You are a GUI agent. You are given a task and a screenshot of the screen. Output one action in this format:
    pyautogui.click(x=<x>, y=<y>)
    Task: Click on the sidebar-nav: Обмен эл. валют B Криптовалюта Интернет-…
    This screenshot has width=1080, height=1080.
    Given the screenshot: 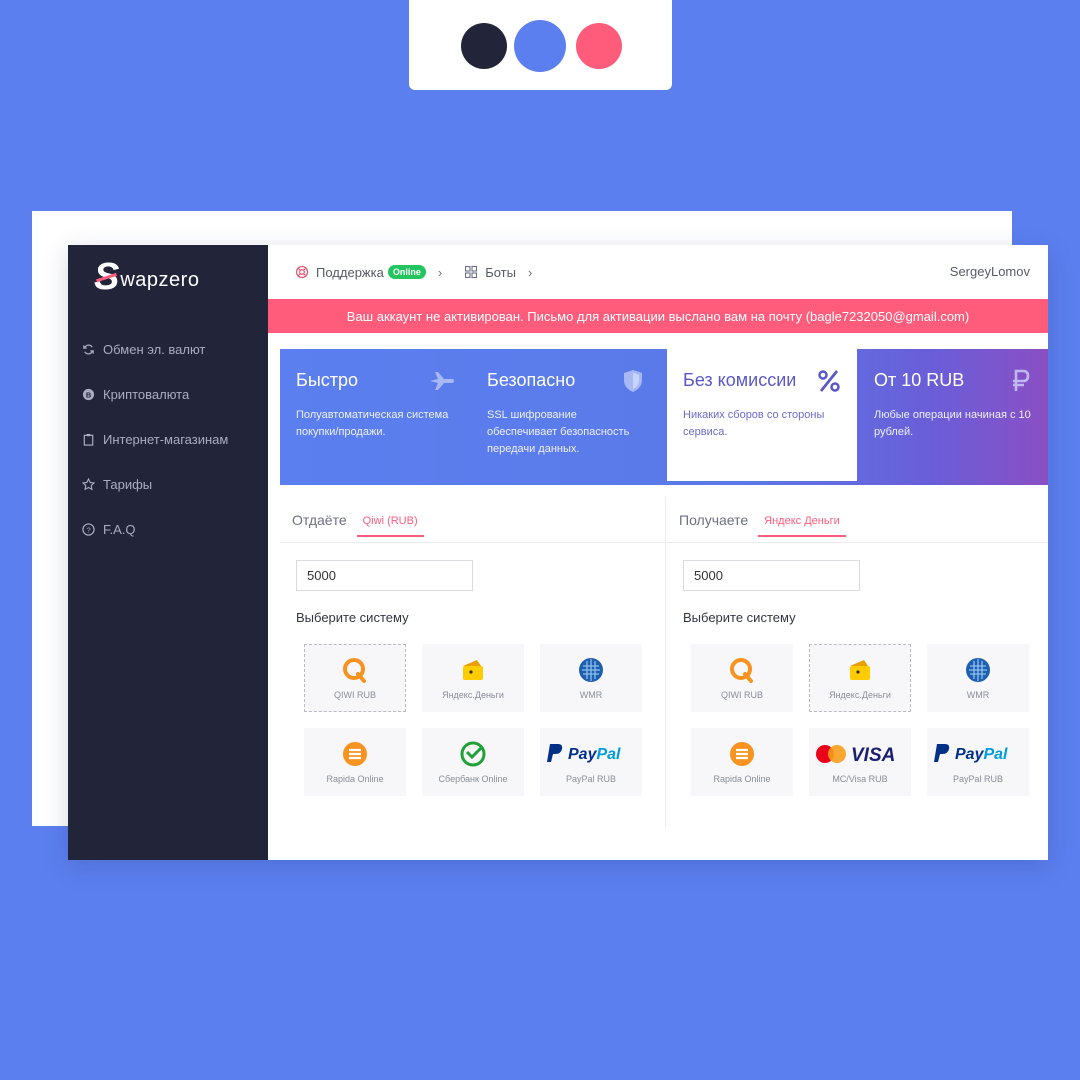 What is the action you would take?
    pyautogui.click(x=172, y=439)
    